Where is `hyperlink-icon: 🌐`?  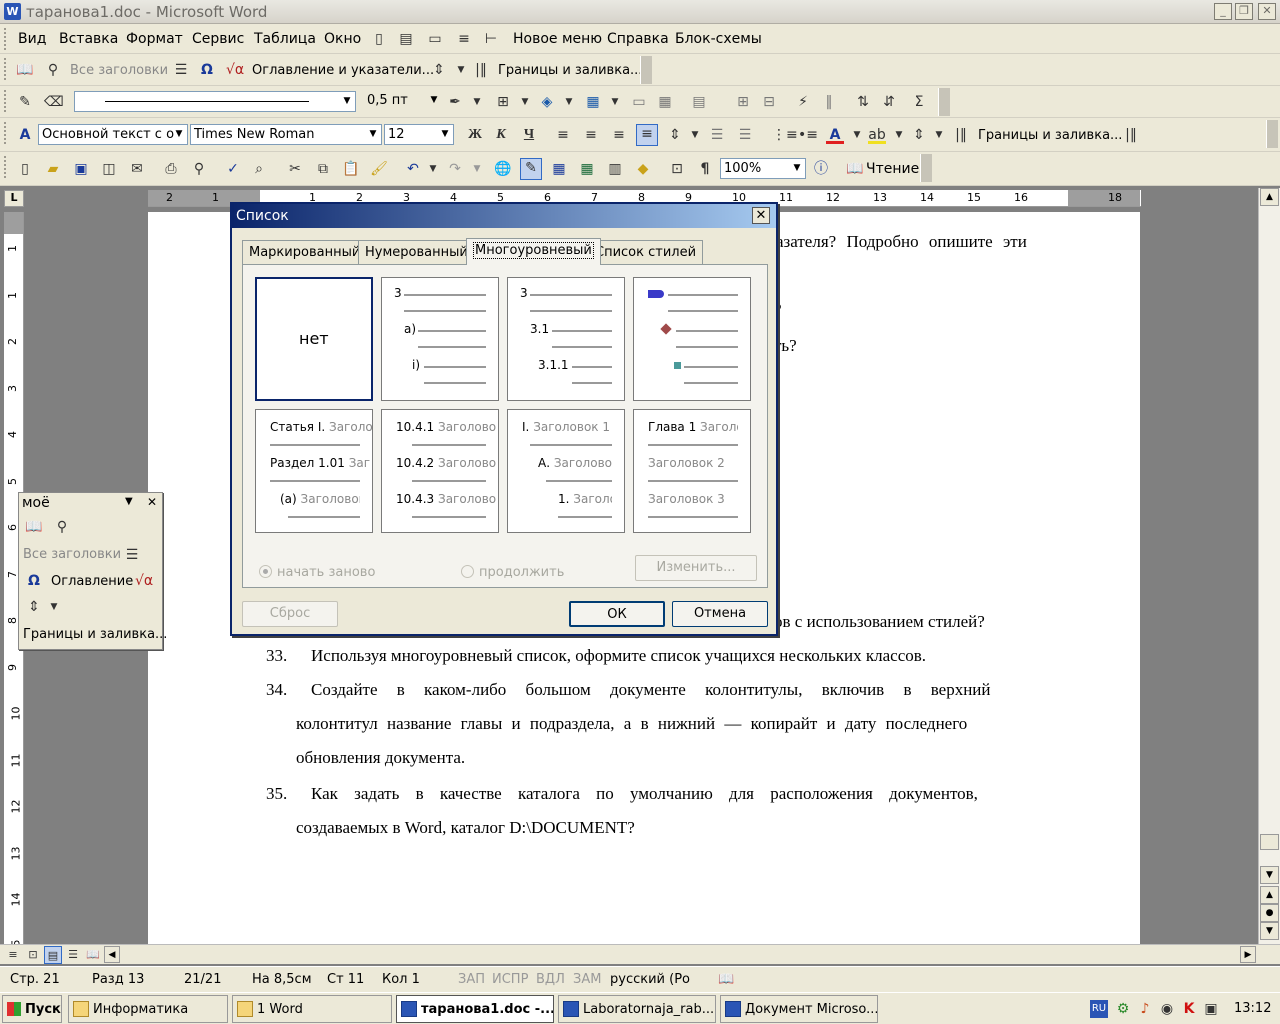
hyperlink-icon: 🌐 is located at coordinates (503, 169).